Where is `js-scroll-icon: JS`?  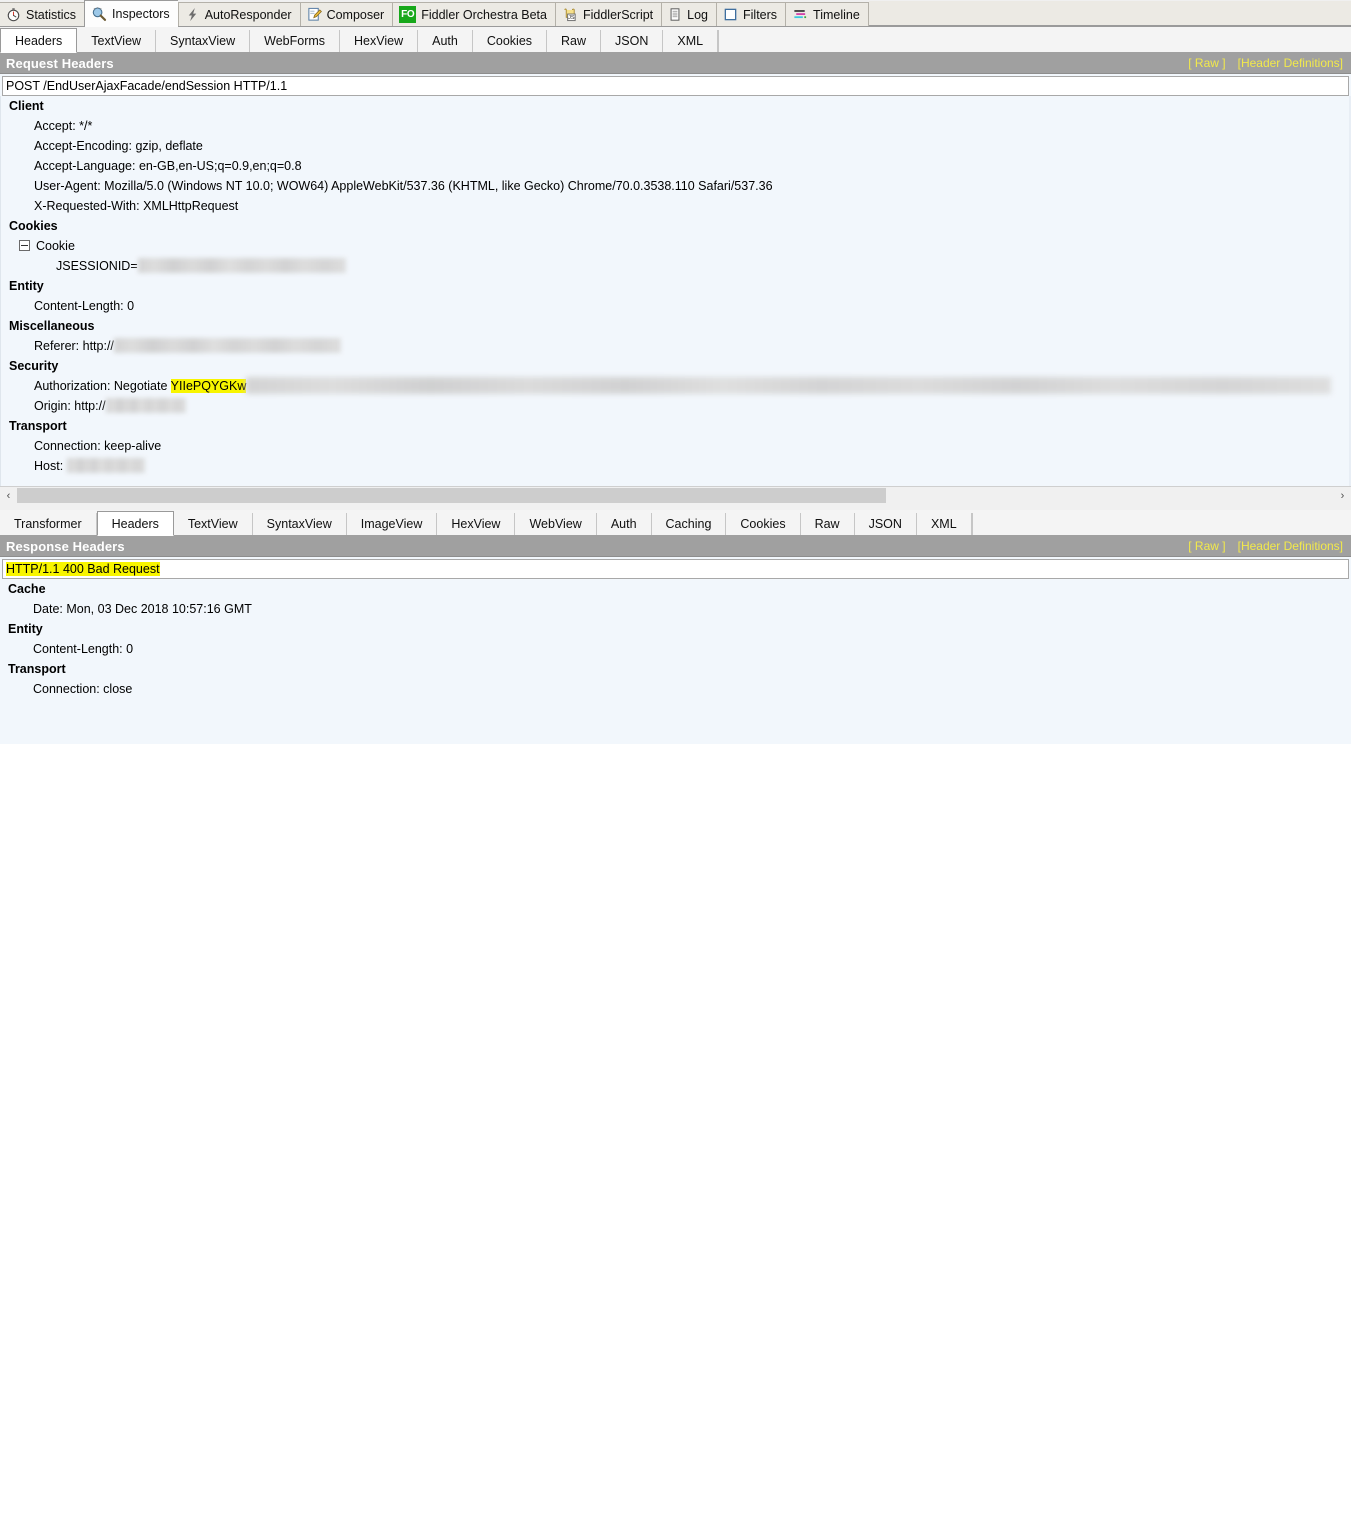
js-scroll-icon: JS is located at coordinates (570, 14).